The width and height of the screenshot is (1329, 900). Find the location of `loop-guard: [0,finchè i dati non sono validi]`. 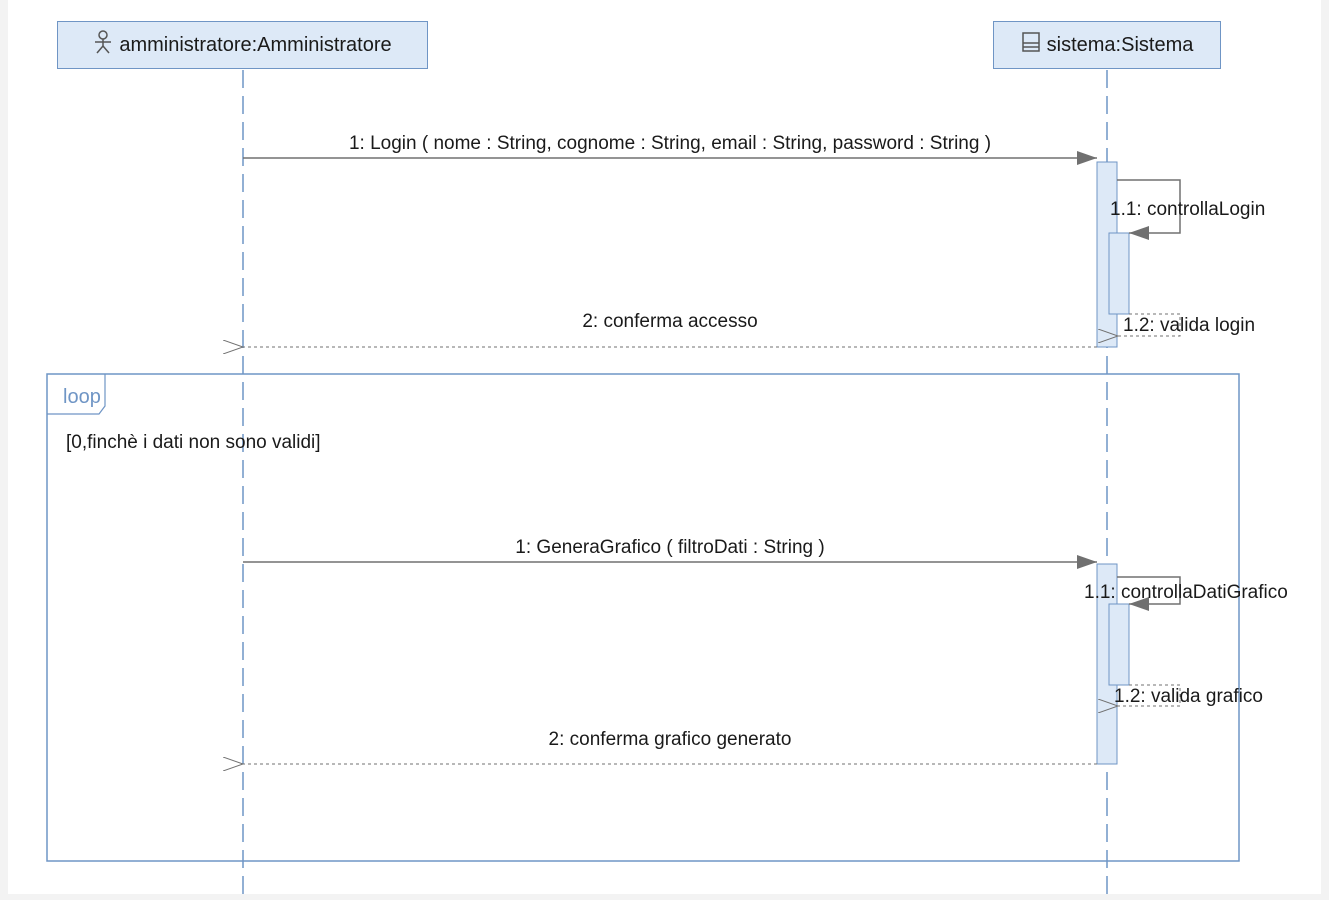

loop-guard: [0,finchè i dati non sono validi] is located at coordinates (193, 442).